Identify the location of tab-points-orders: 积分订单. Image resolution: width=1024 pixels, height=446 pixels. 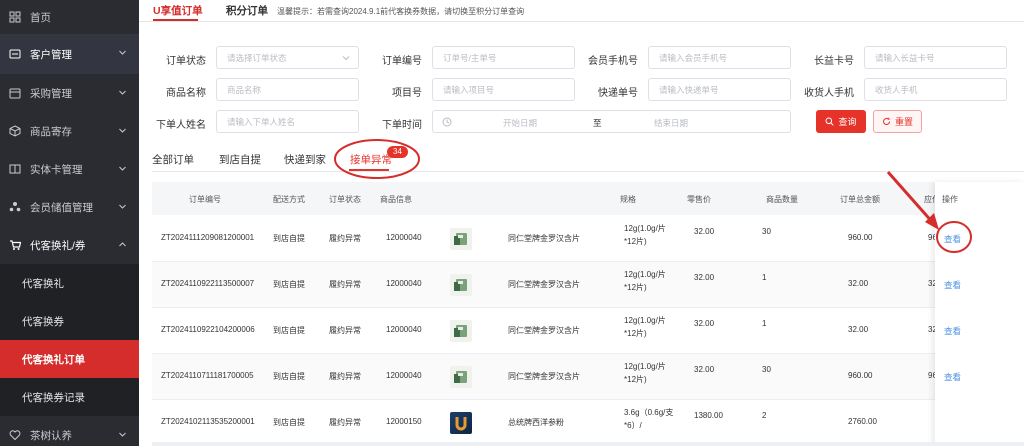
(247, 10).